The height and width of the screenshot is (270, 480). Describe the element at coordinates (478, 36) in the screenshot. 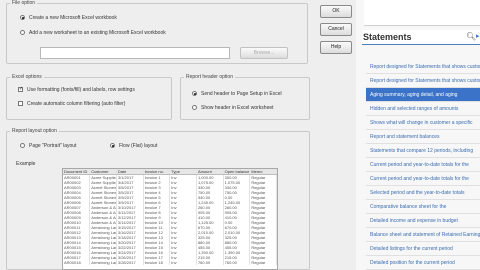

I see `more-options-icon: ▸` at that location.